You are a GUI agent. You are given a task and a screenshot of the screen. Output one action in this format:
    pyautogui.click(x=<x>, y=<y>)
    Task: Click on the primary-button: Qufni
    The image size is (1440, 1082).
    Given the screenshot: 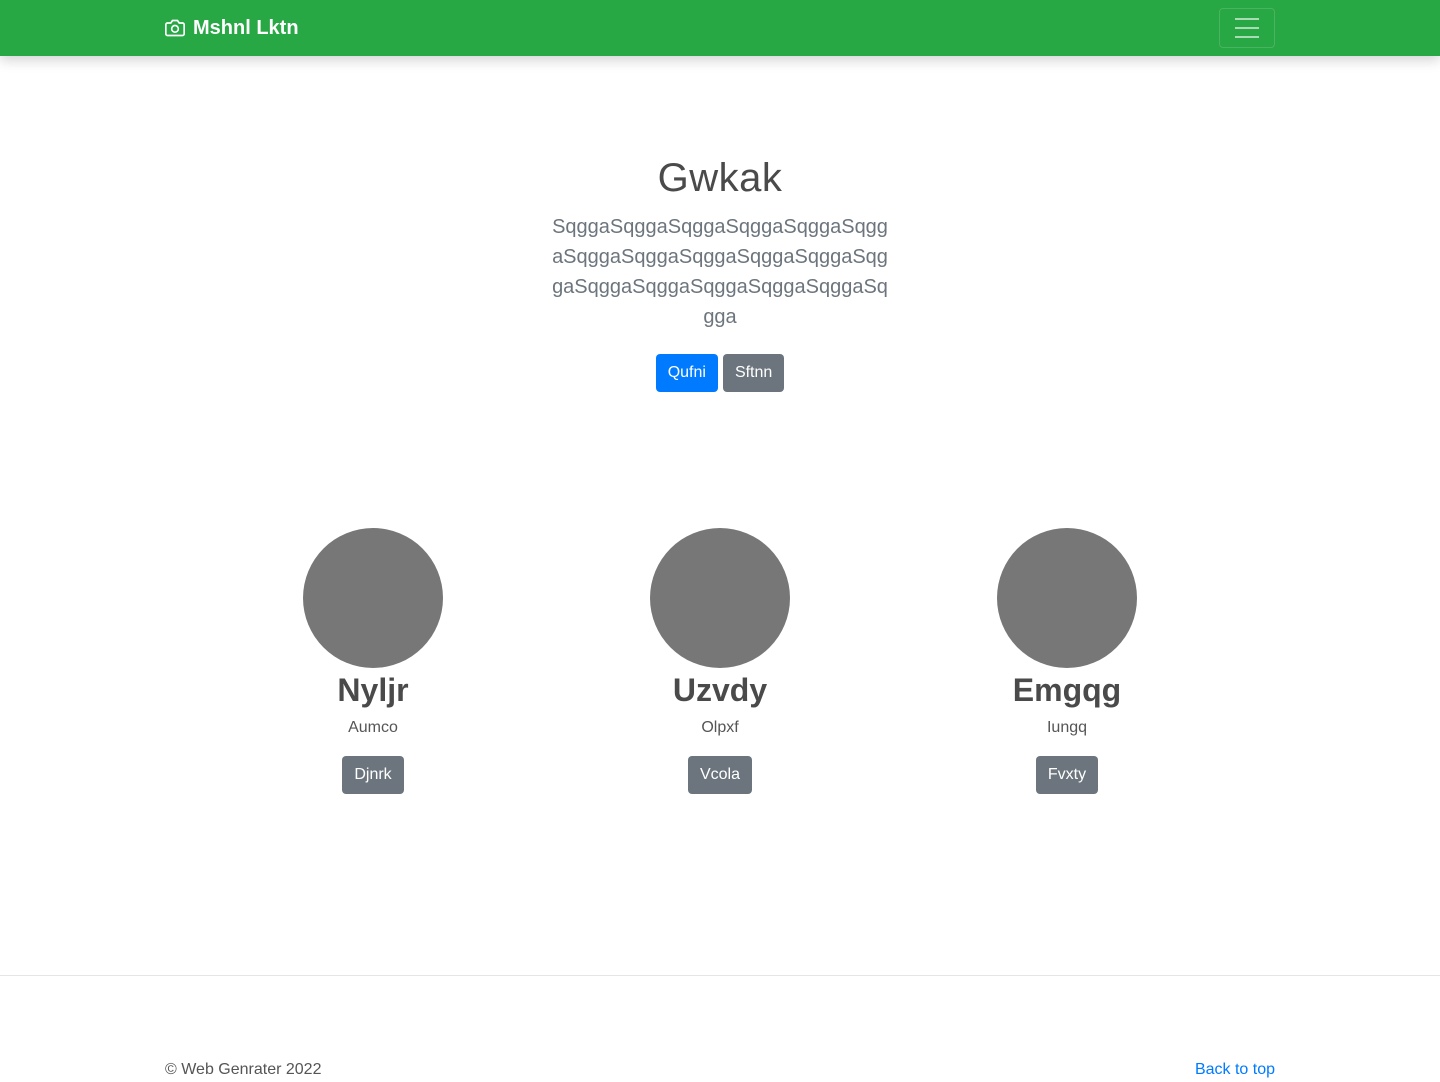 What is the action you would take?
    pyautogui.click(x=686, y=373)
    